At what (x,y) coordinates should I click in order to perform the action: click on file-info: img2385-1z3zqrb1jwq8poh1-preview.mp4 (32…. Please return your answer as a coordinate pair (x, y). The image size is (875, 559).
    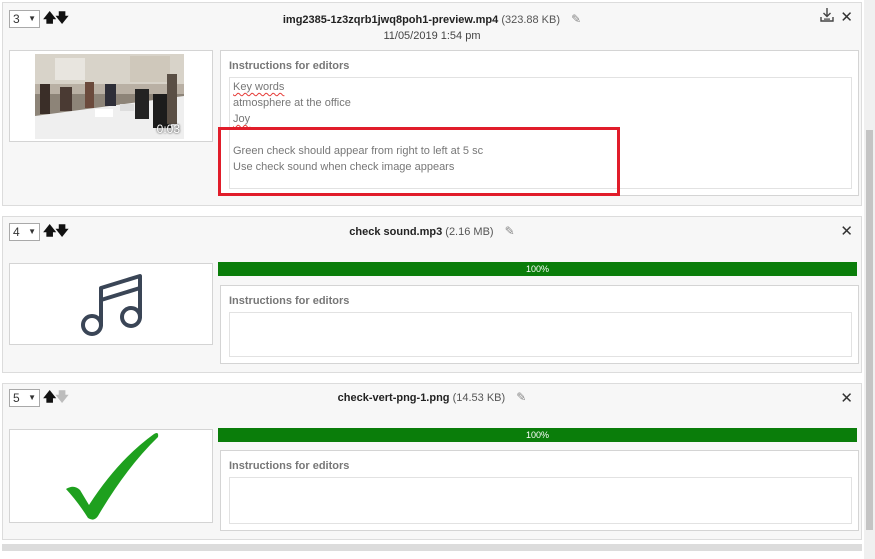
    Looking at the image, I should click on (432, 19).